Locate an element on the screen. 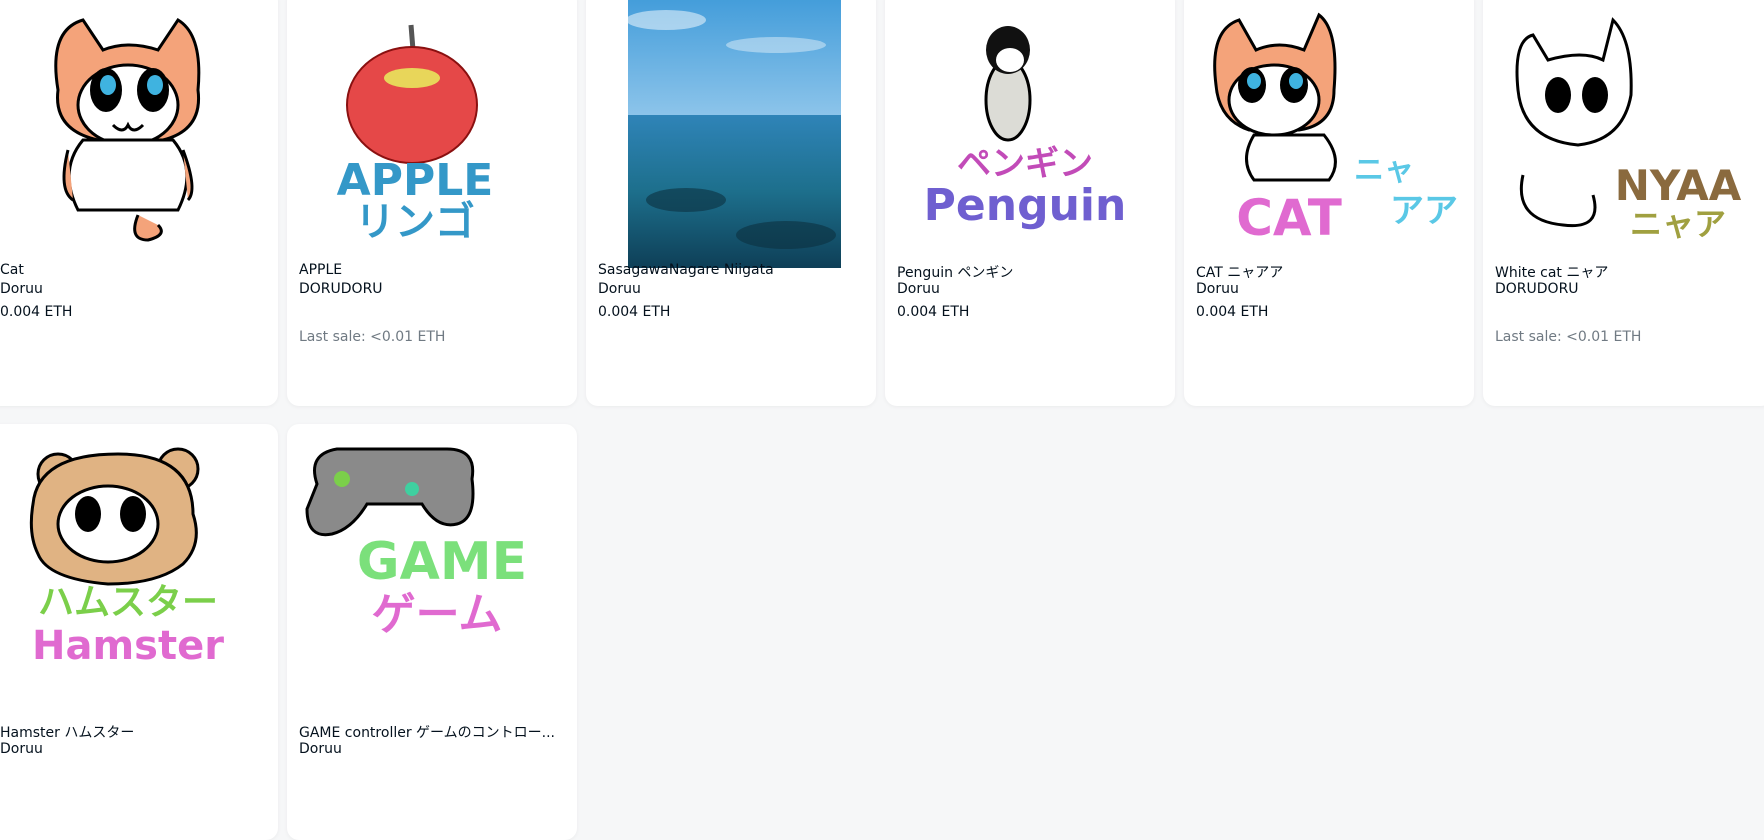 The image size is (1764, 840). nft-image-apple: APPLE リンゴ is located at coordinates (432, 135).